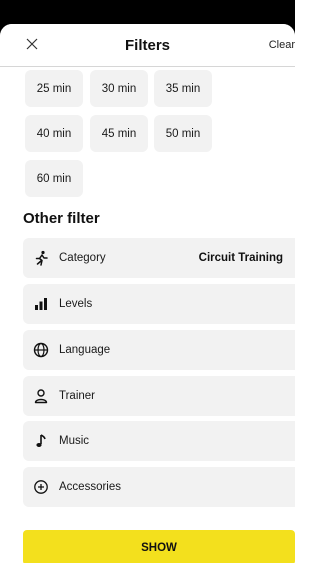 The image size is (320, 563). What do you see at coordinates (183, 88) in the screenshot?
I see `duration-chip: 35 min` at bounding box center [183, 88].